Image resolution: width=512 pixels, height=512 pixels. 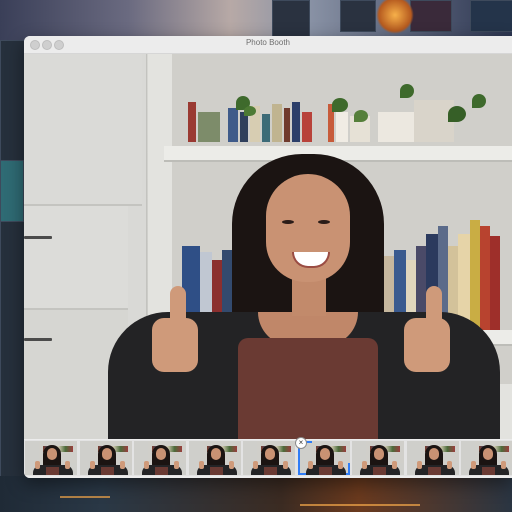 What do you see at coordinates (268, 42) in the screenshot?
I see `window-title: Photo Booth` at bounding box center [268, 42].